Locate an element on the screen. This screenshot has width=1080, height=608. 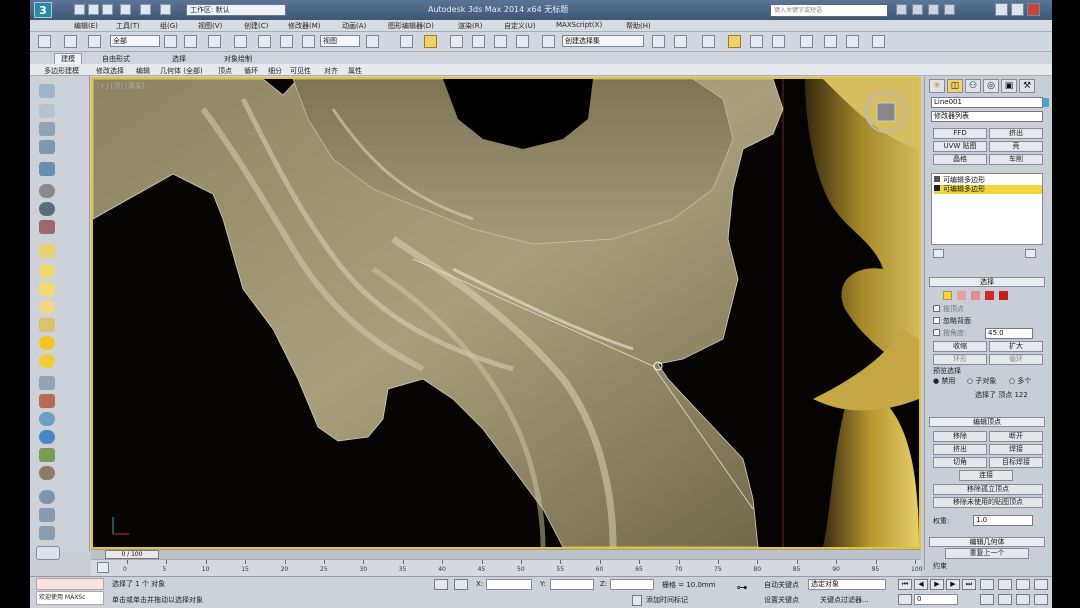
selection-filter-dropdown: 全部 is located at coordinates (135, 41).